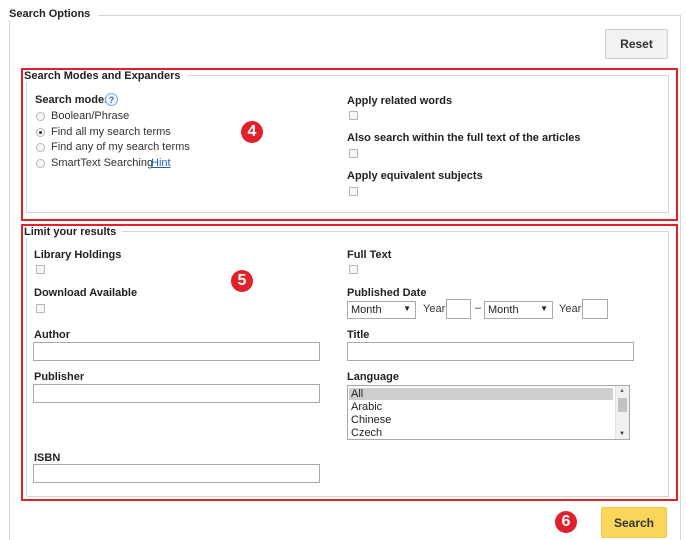 The height and width of the screenshot is (540, 686). What do you see at coordinates (358, 335) in the screenshot?
I see `title-label: Title` at bounding box center [358, 335].